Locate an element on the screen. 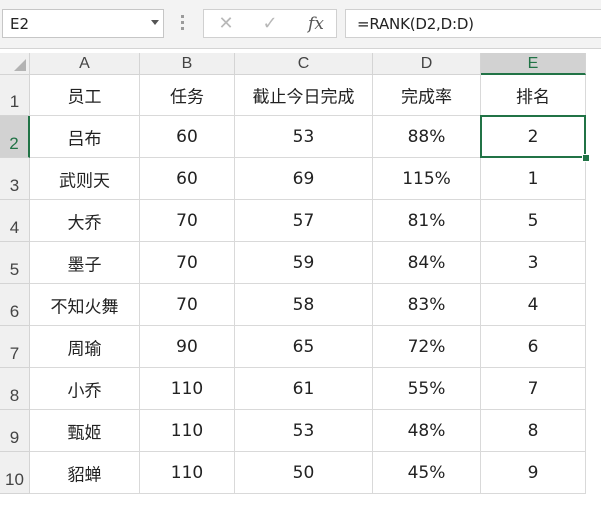  cell-e5: 3 is located at coordinates (533, 263).